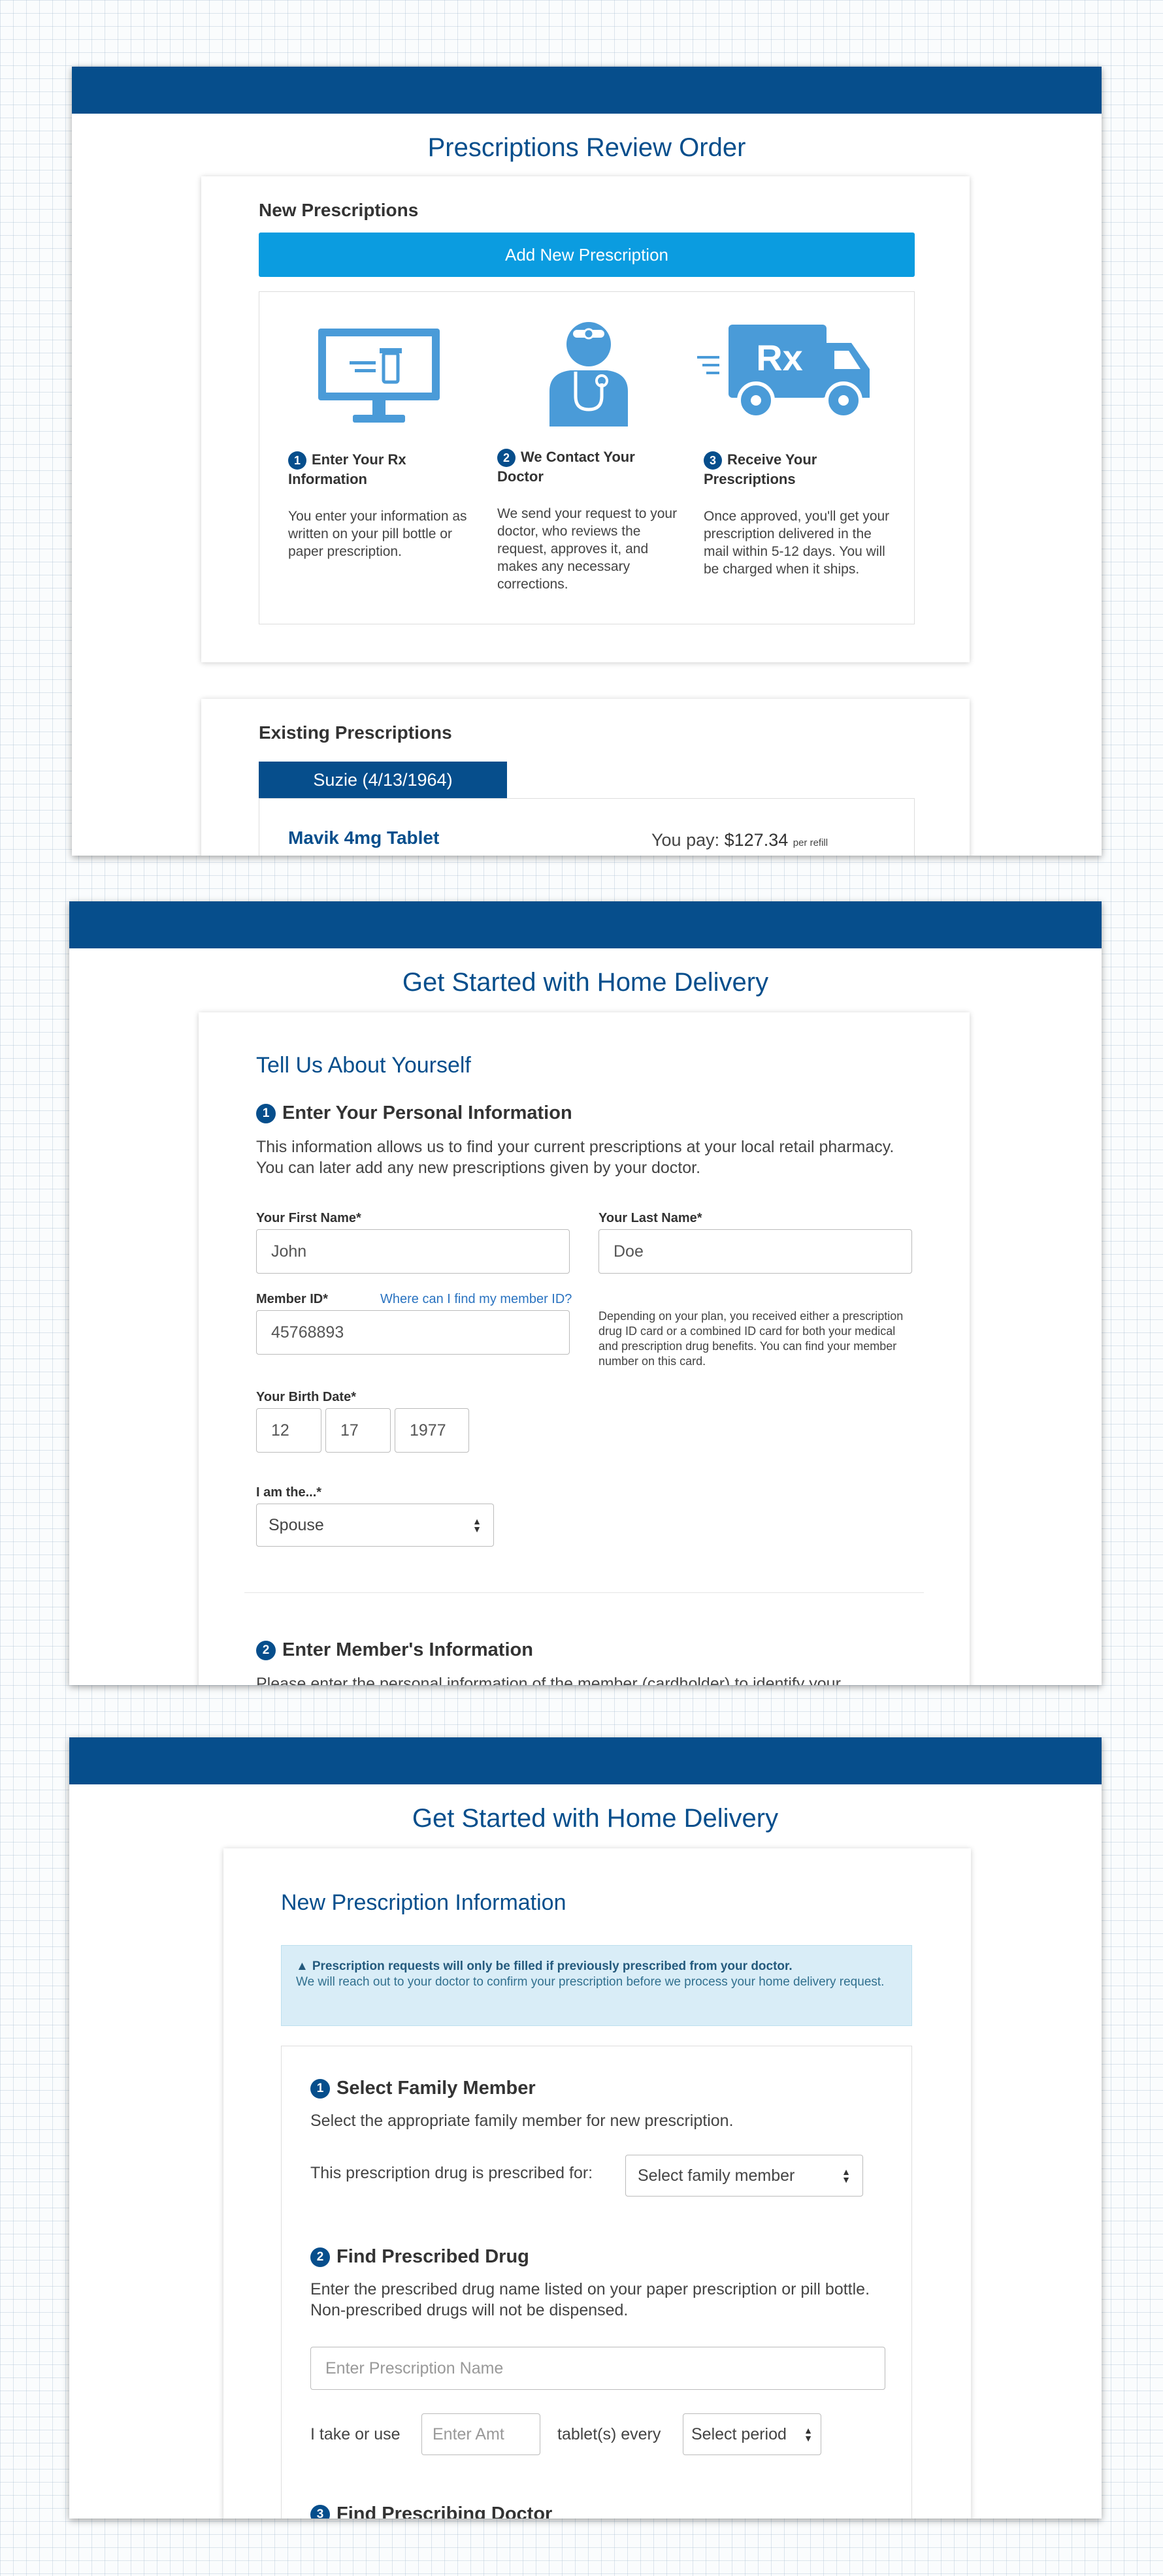 The height and width of the screenshot is (2576, 1163). What do you see at coordinates (355, 2434) in the screenshot?
I see `take-or-use-label: I take or use` at bounding box center [355, 2434].